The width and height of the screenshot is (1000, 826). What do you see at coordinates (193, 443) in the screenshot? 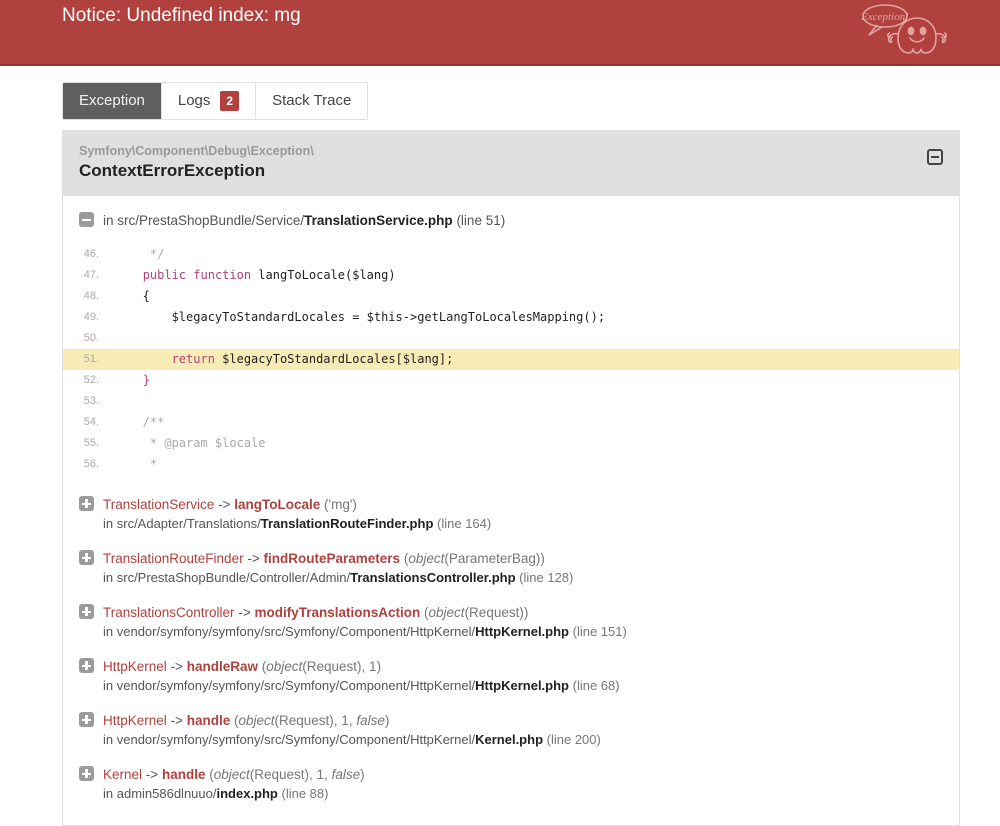
I see `code-line-source: * @param $locale` at bounding box center [193, 443].